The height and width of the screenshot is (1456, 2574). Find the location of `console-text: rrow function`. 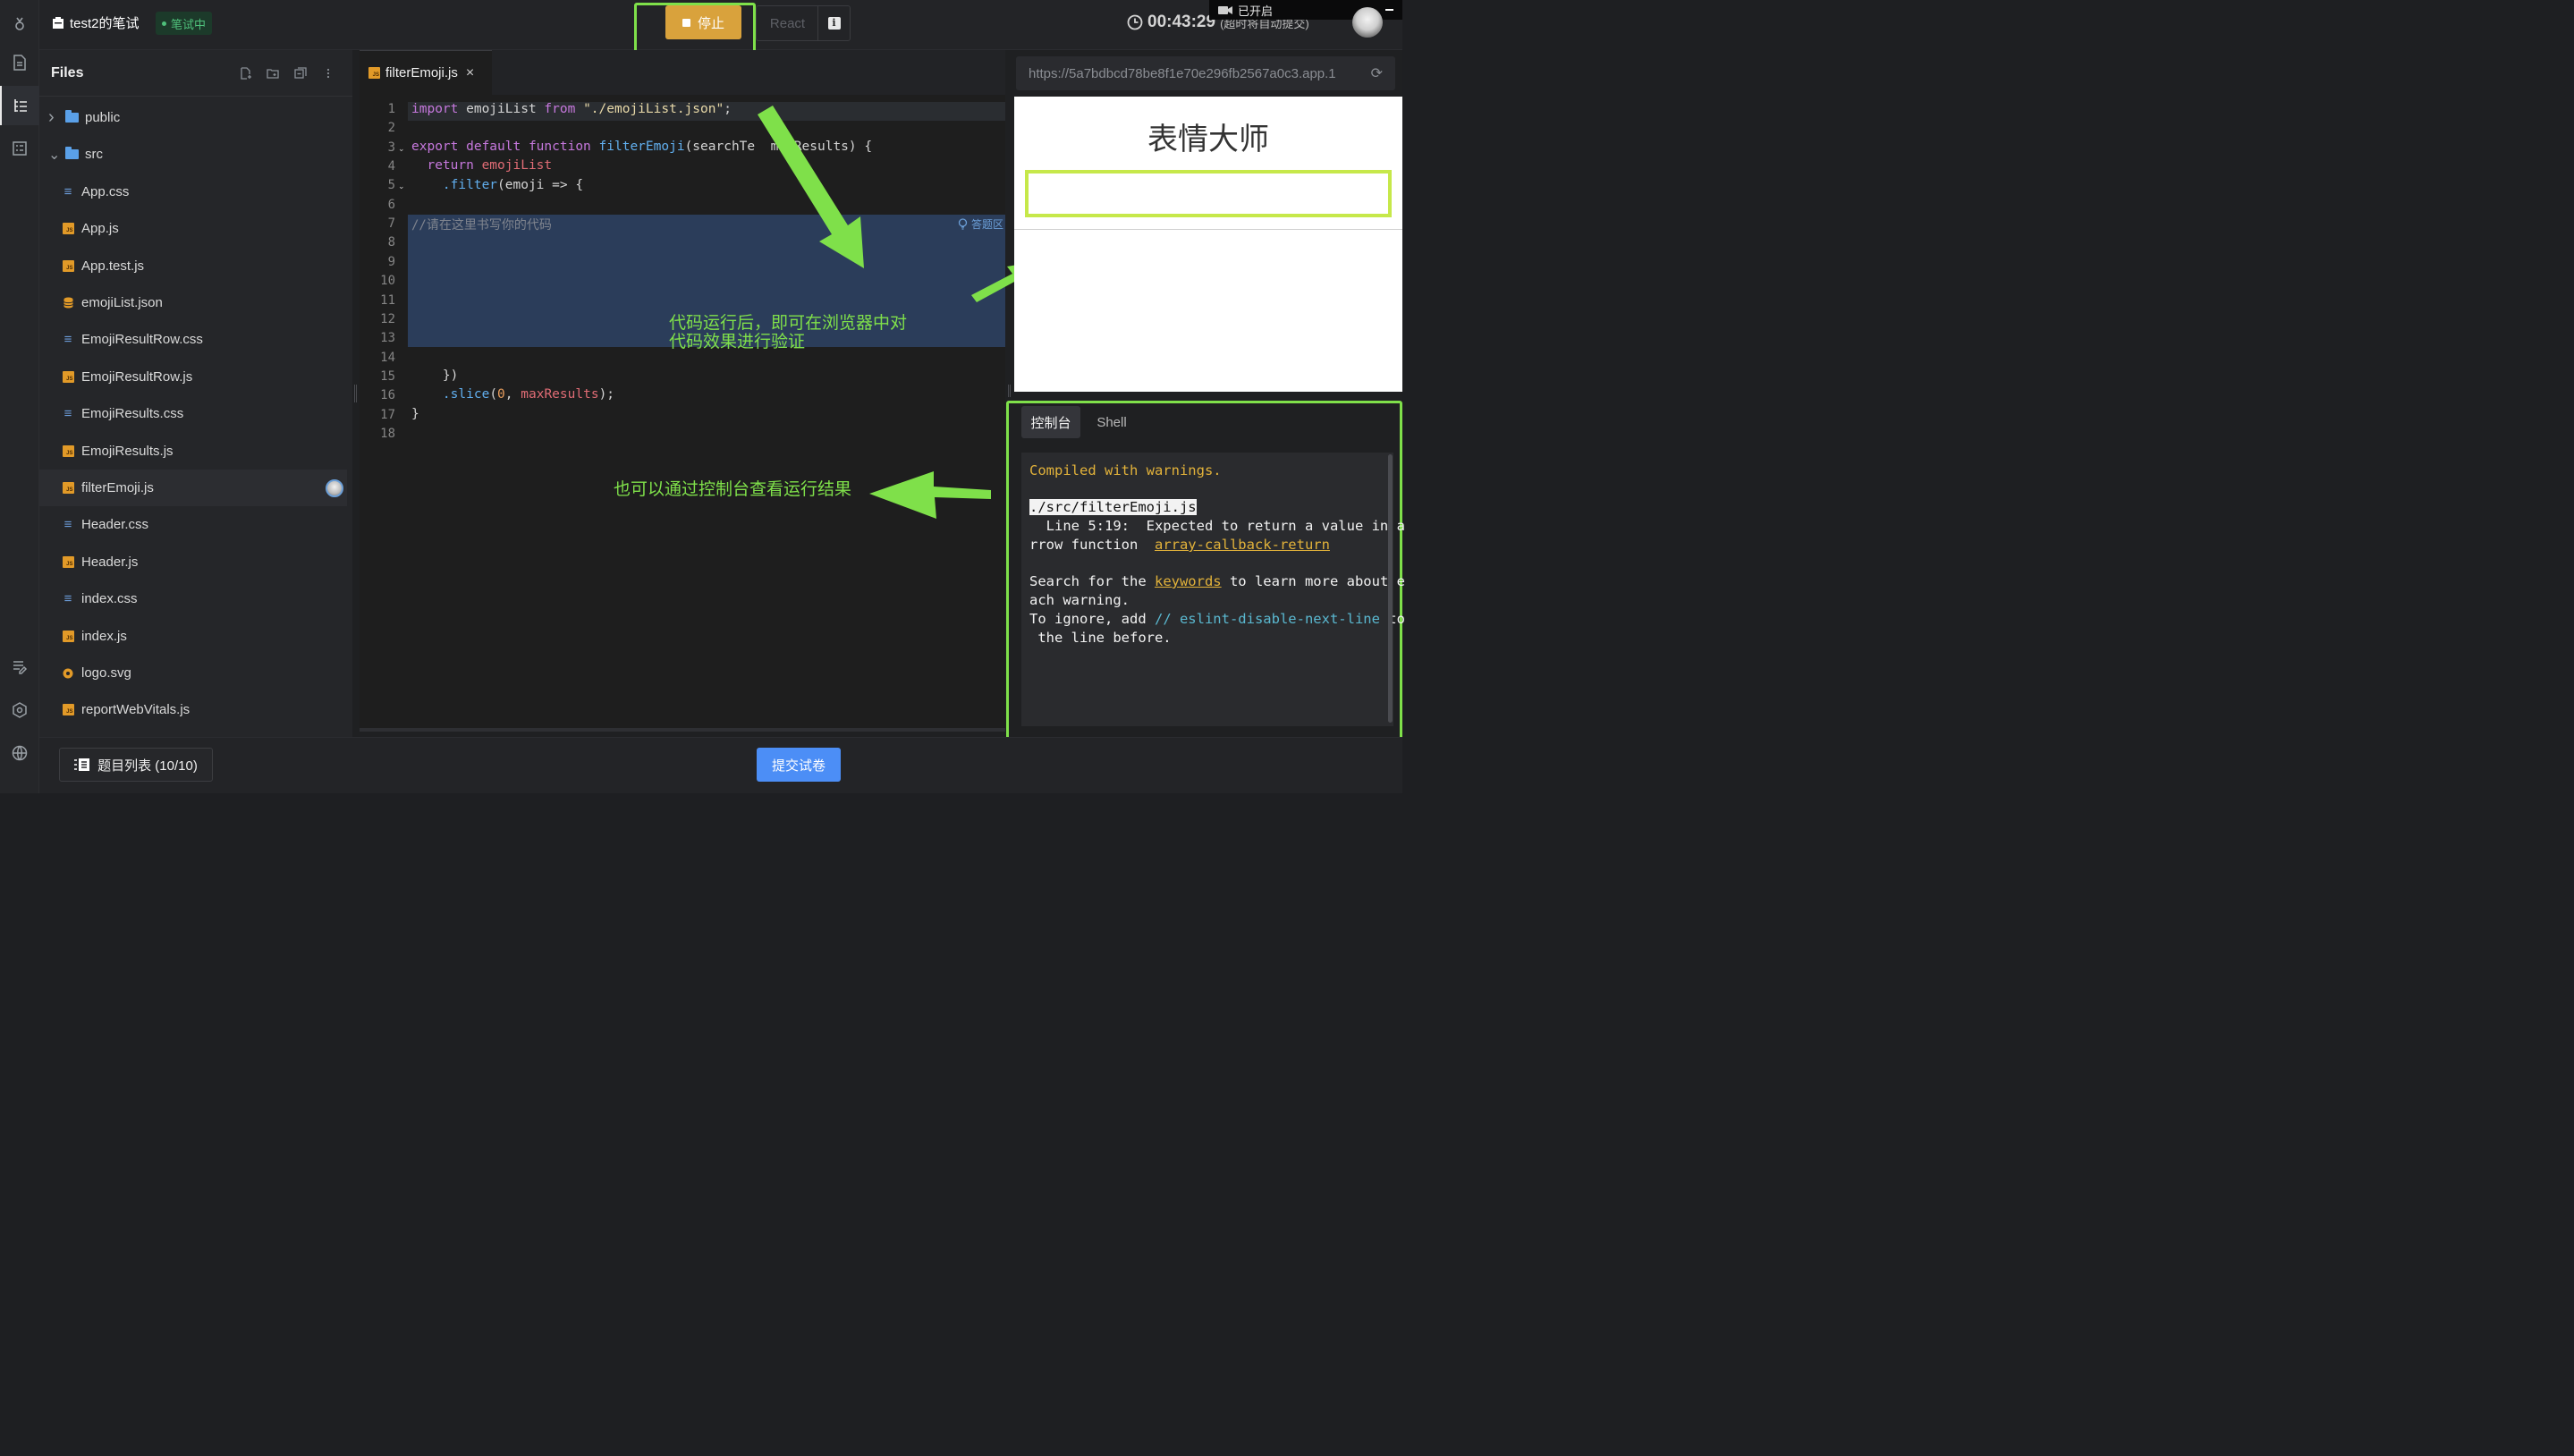

console-text: rrow function is located at coordinates (1092, 545).